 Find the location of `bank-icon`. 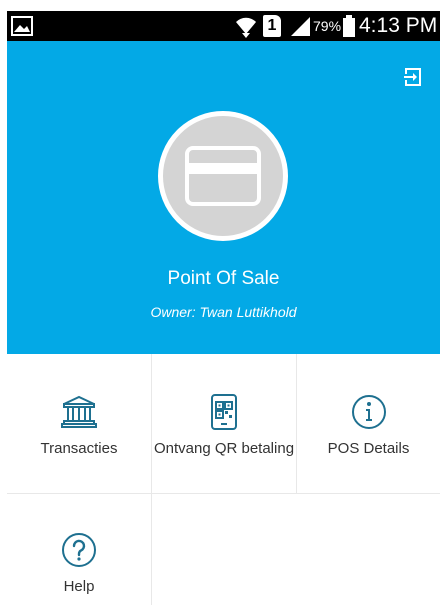

bank-icon is located at coordinates (79, 411).